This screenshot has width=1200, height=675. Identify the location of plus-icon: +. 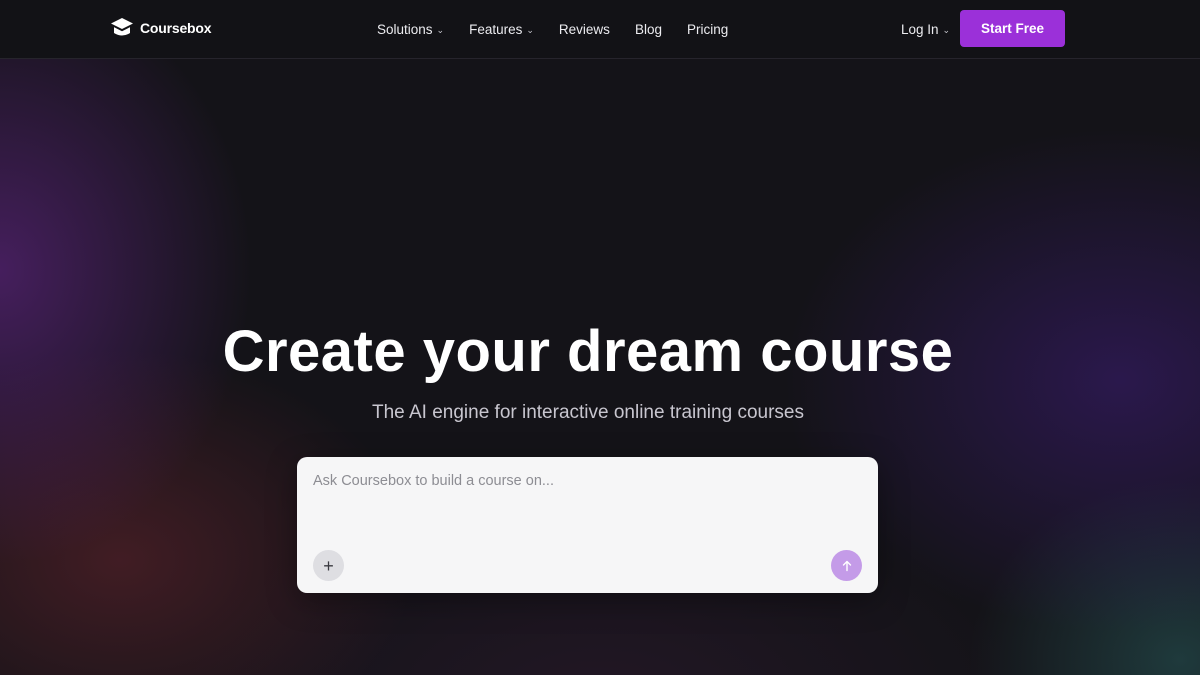
(328, 565).